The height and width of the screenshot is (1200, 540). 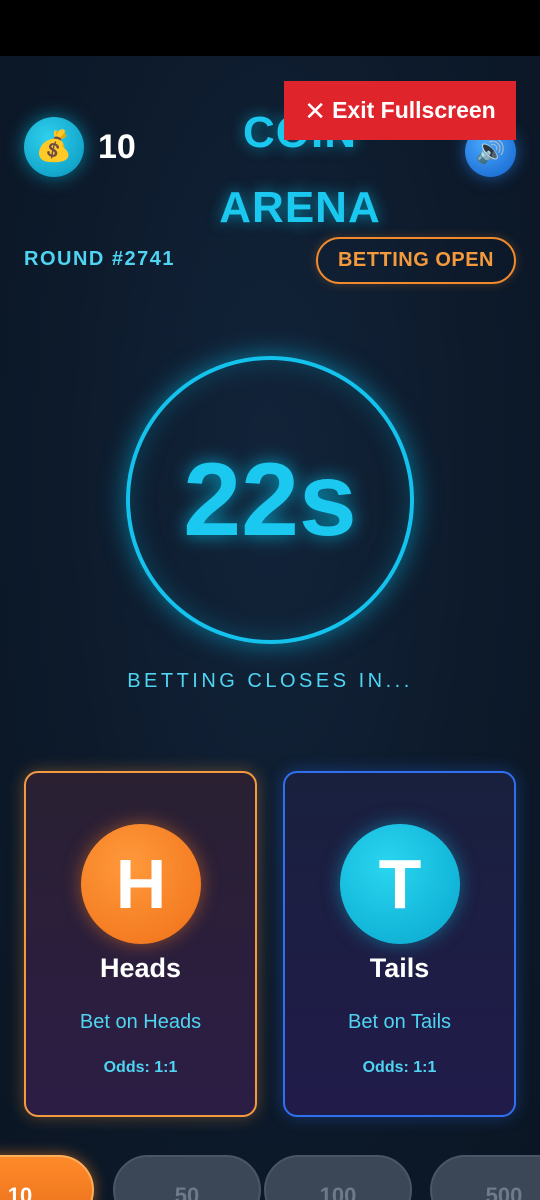 What do you see at coordinates (140, 968) in the screenshot?
I see `bet-card-title: Heads` at bounding box center [140, 968].